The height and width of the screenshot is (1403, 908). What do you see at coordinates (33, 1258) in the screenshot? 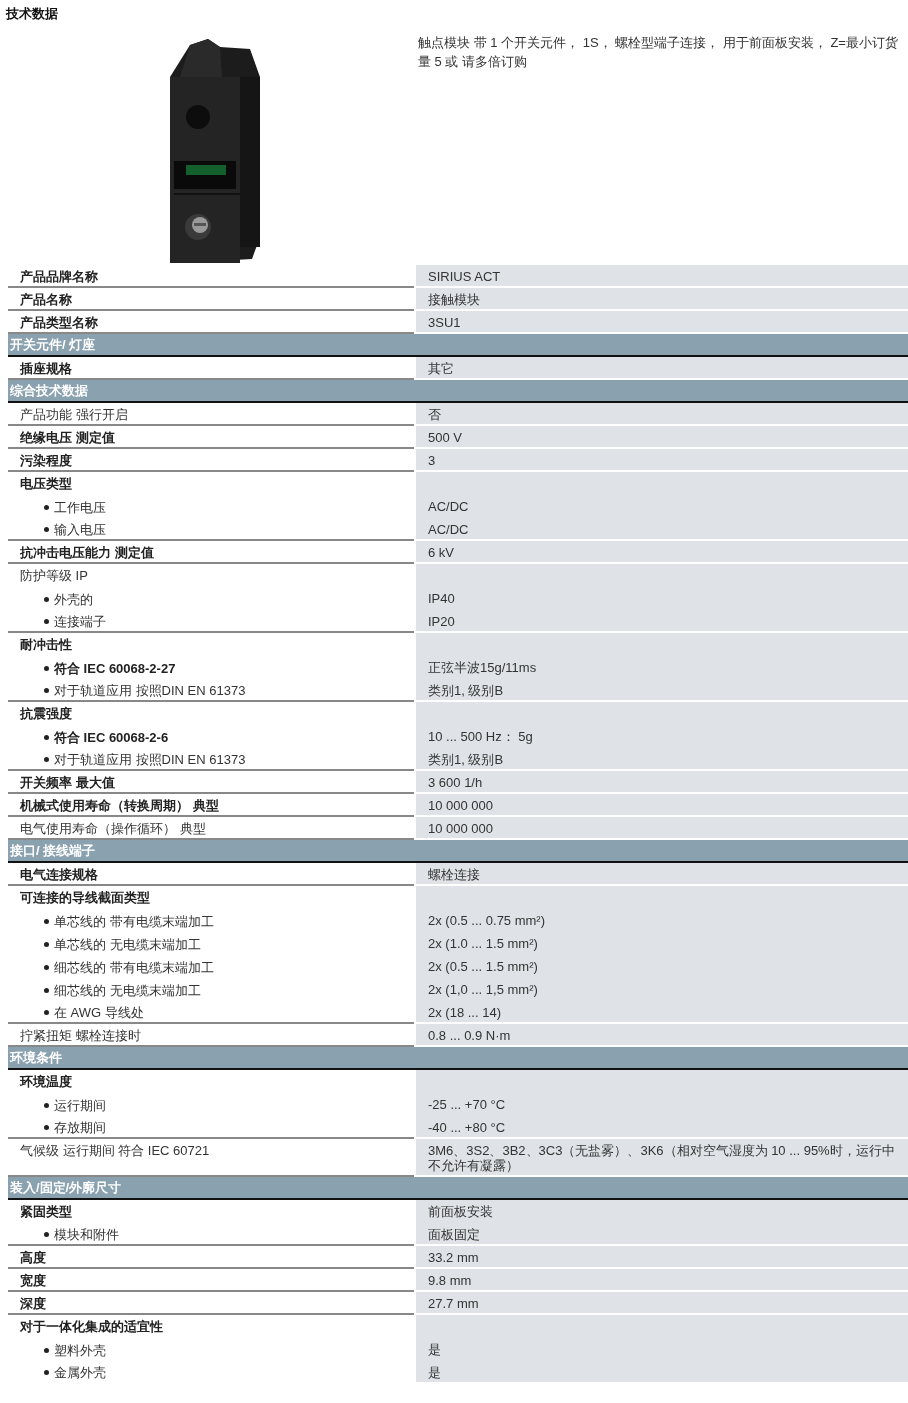
I see `table-cell-text: 高度` at bounding box center [33, 1258].